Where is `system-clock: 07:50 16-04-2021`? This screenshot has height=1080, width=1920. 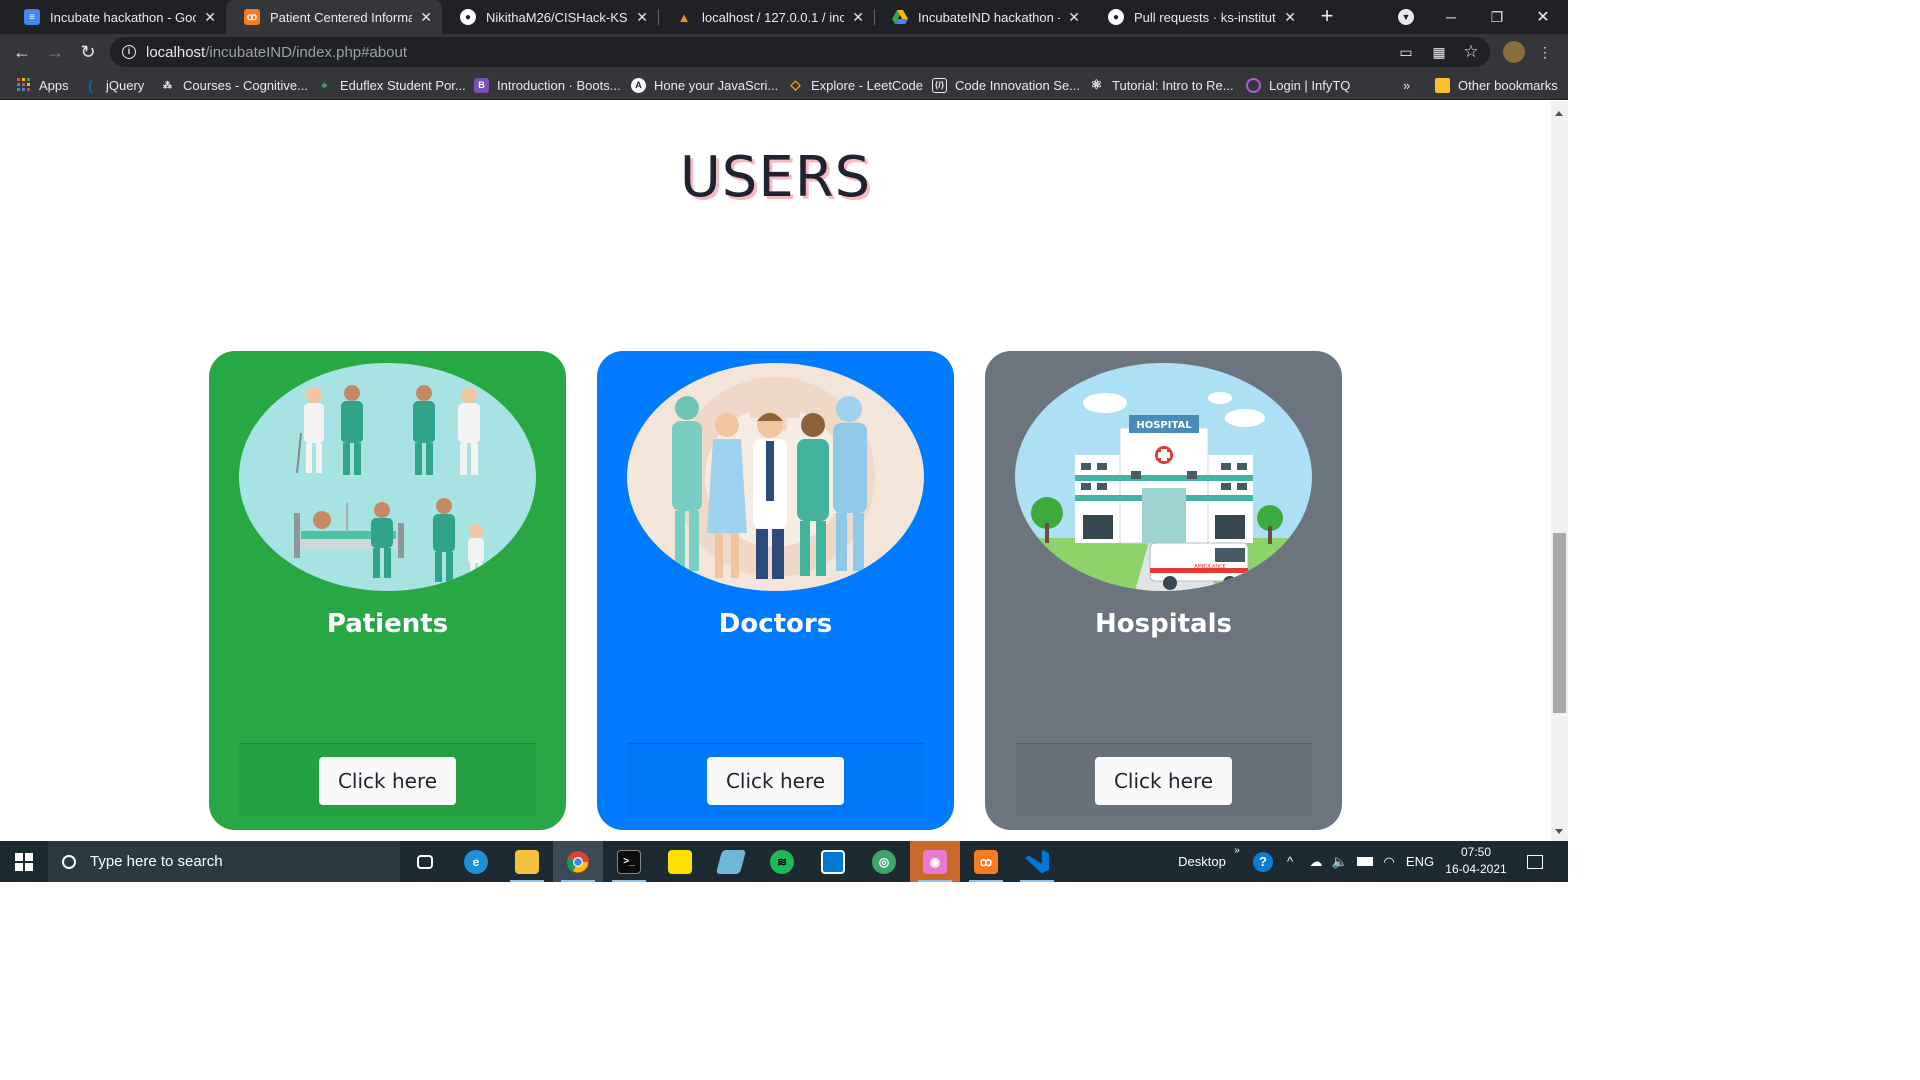
system-clock: 07:50 16-04-2021 is located at coordinates (1476, 861).